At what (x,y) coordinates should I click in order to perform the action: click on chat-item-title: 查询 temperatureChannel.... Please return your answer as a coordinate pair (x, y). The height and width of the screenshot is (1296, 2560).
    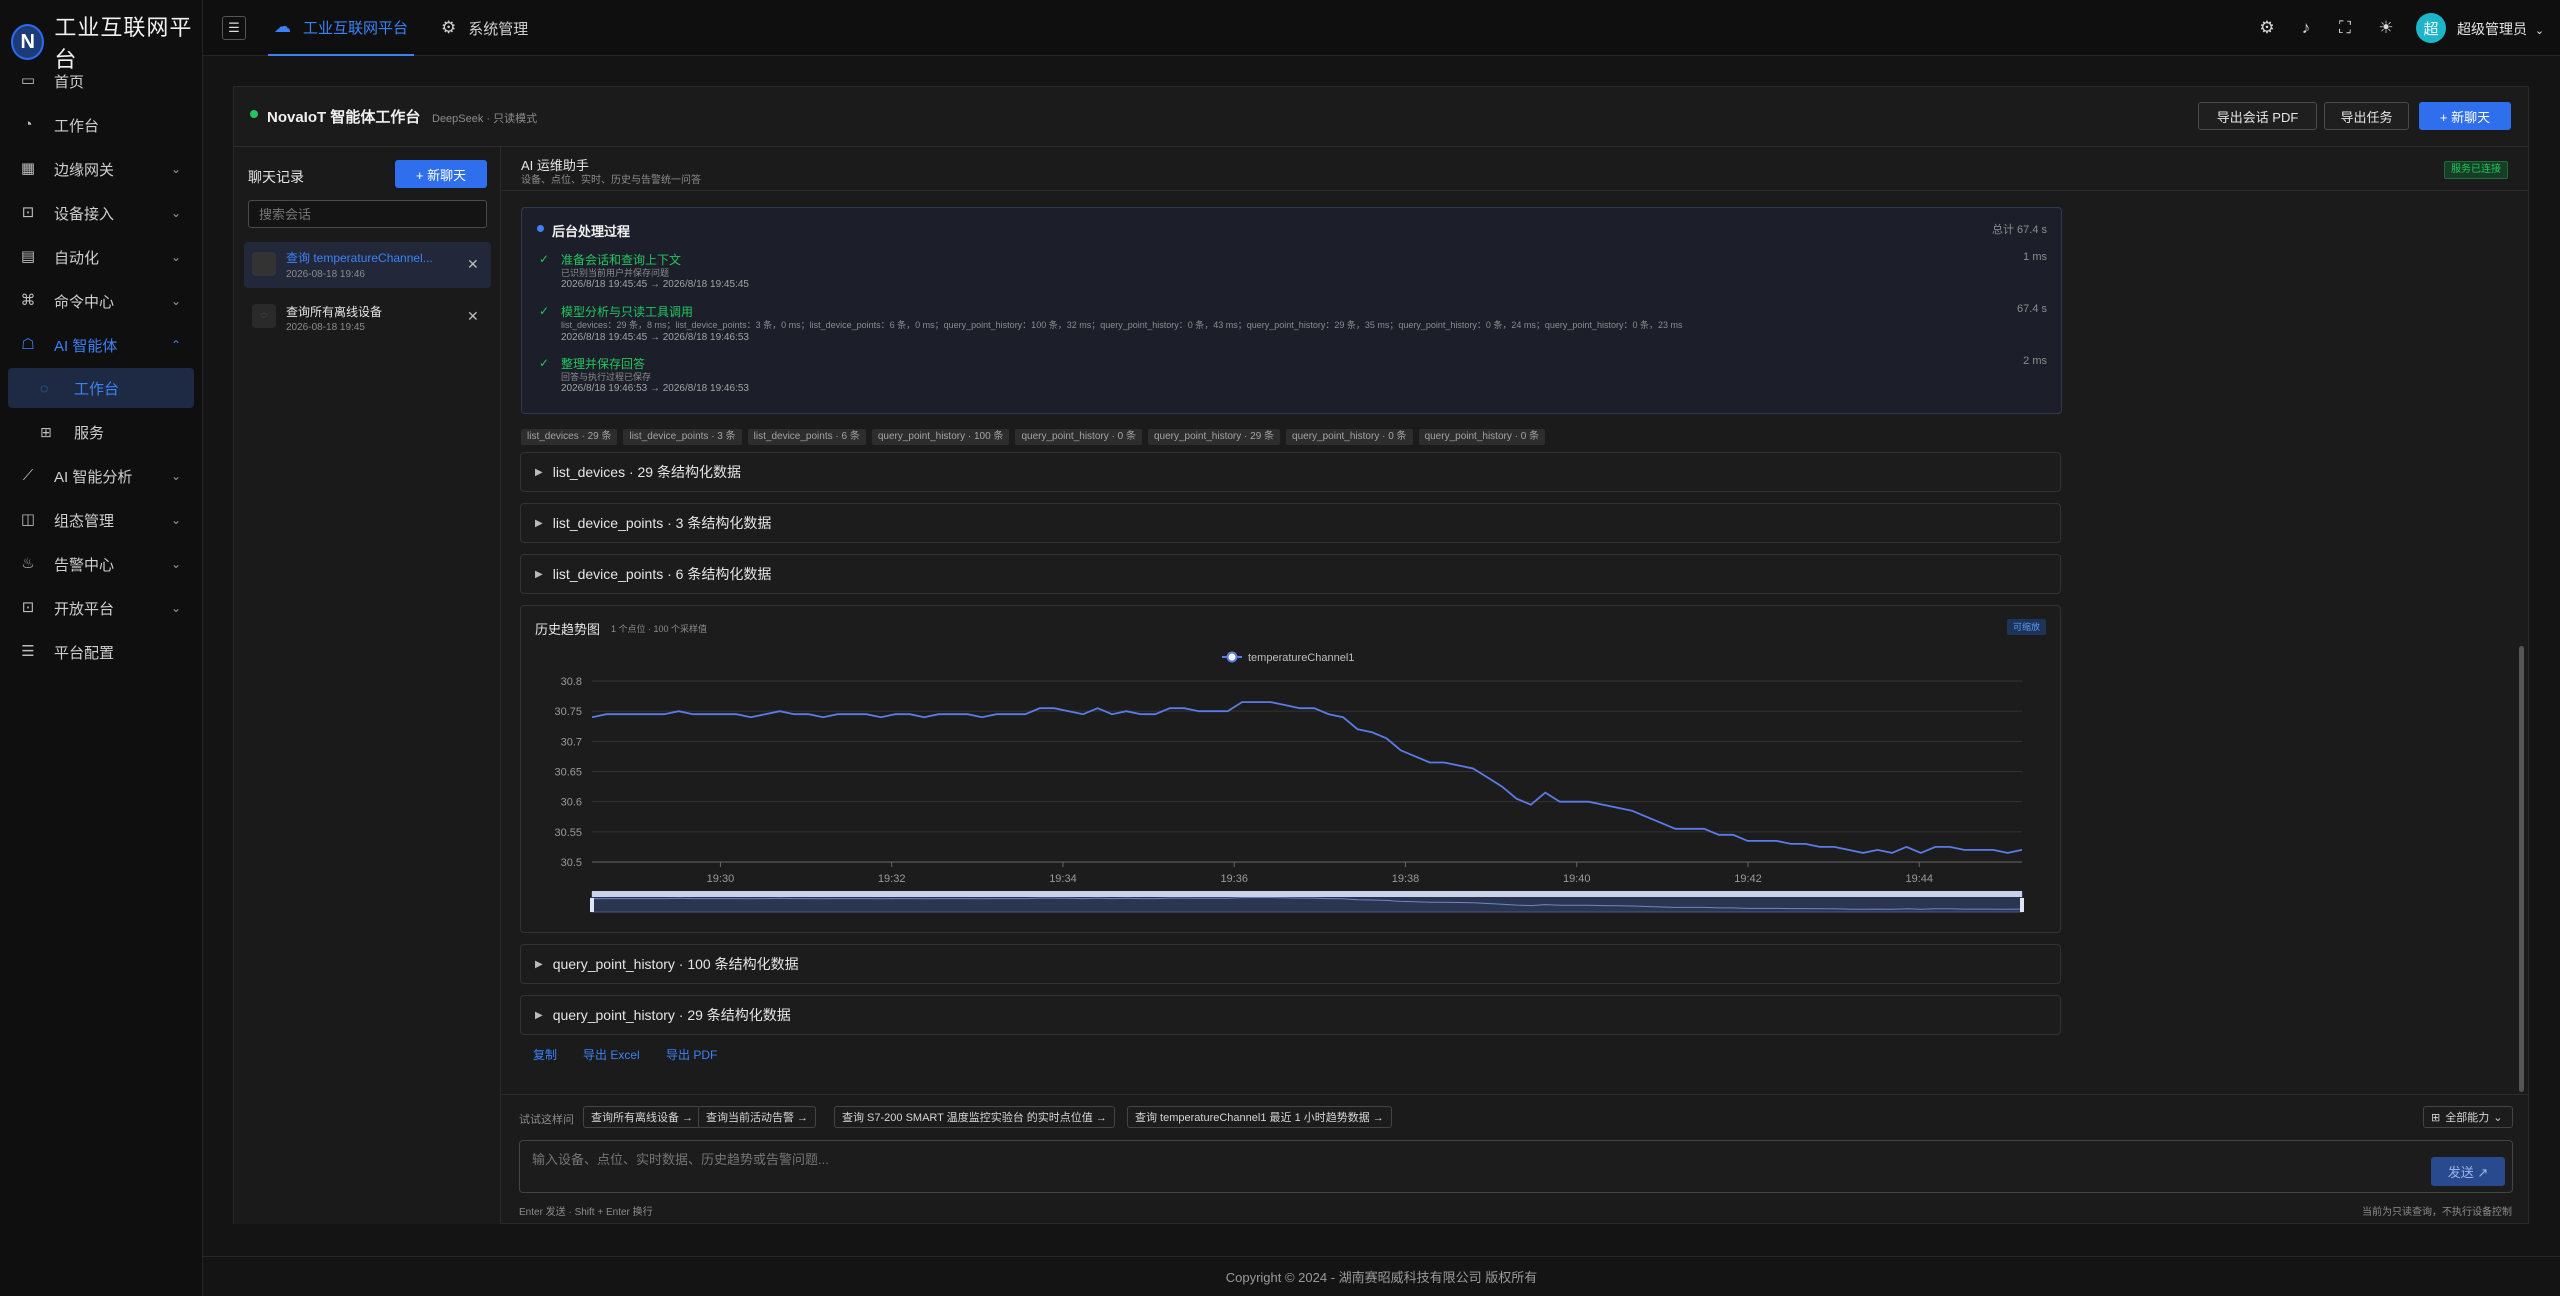
    Looking at the image, I should click on (359, 258).